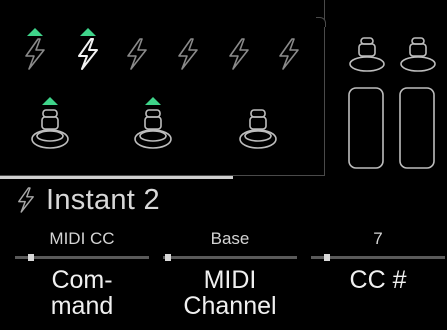 Image resolution: width=447 pixels, height=330 pixels. I want to click on param-label-line1: CC #, so click(378, 280).